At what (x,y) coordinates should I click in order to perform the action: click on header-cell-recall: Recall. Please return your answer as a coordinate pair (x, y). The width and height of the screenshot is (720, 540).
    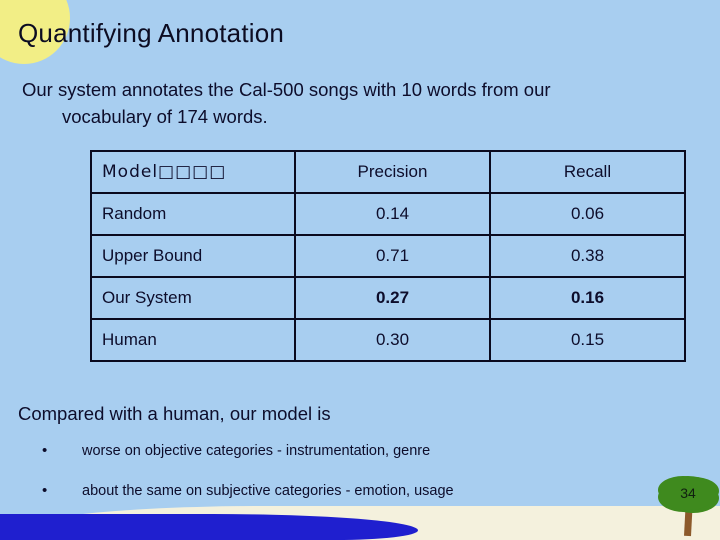
    Looking at the image, I should click on (587, 172).